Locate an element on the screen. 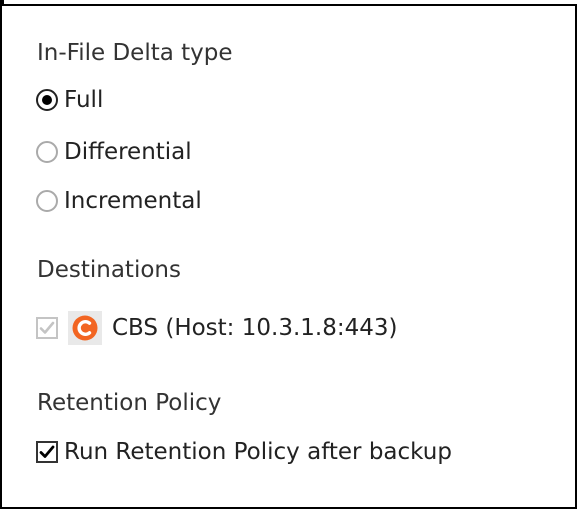  delta-option-incremental-label: Incremental is located at coordinates (133, 201).